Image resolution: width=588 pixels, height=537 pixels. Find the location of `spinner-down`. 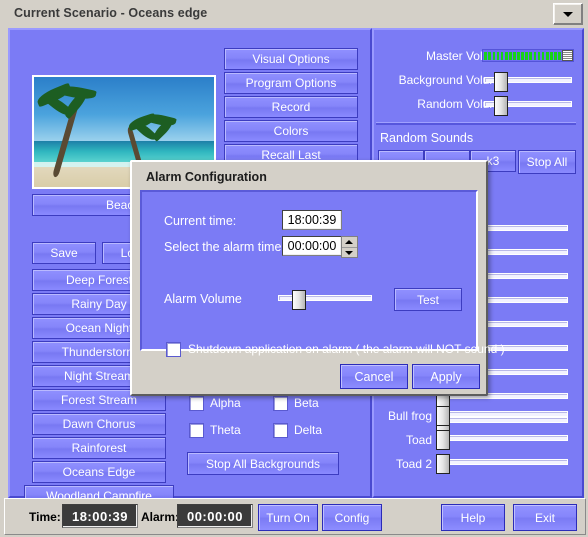

spinner-down is located at coordinates (349, 253).